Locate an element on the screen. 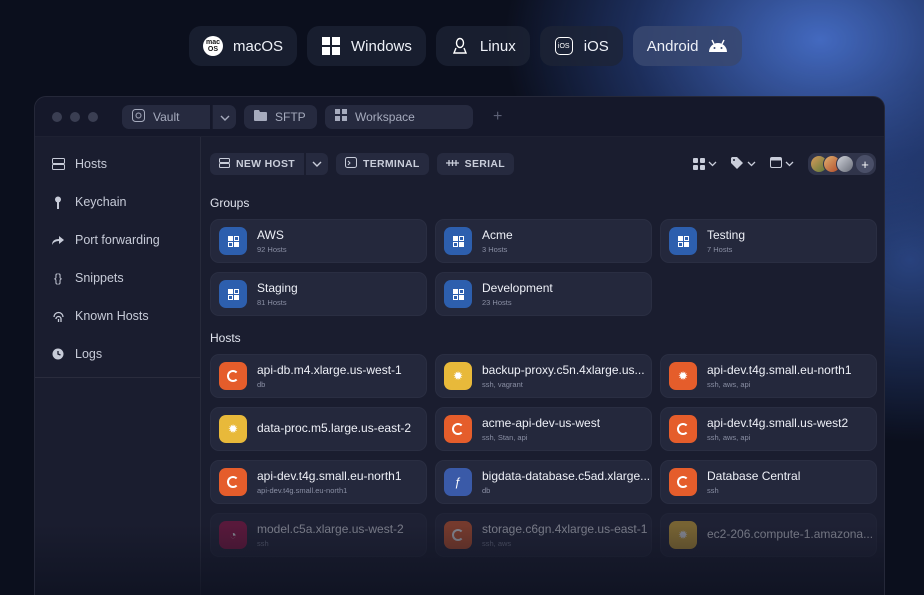  group-count: 3 Hosts is located at coordinates (495, 249).